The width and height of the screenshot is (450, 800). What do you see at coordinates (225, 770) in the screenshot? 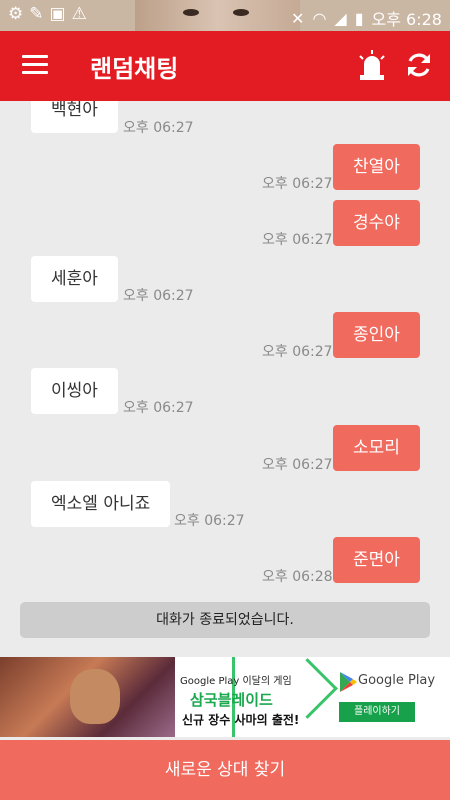
I see `find-new-partner-button: 새로운 상대 찾기` at bounding box center [225, 770].